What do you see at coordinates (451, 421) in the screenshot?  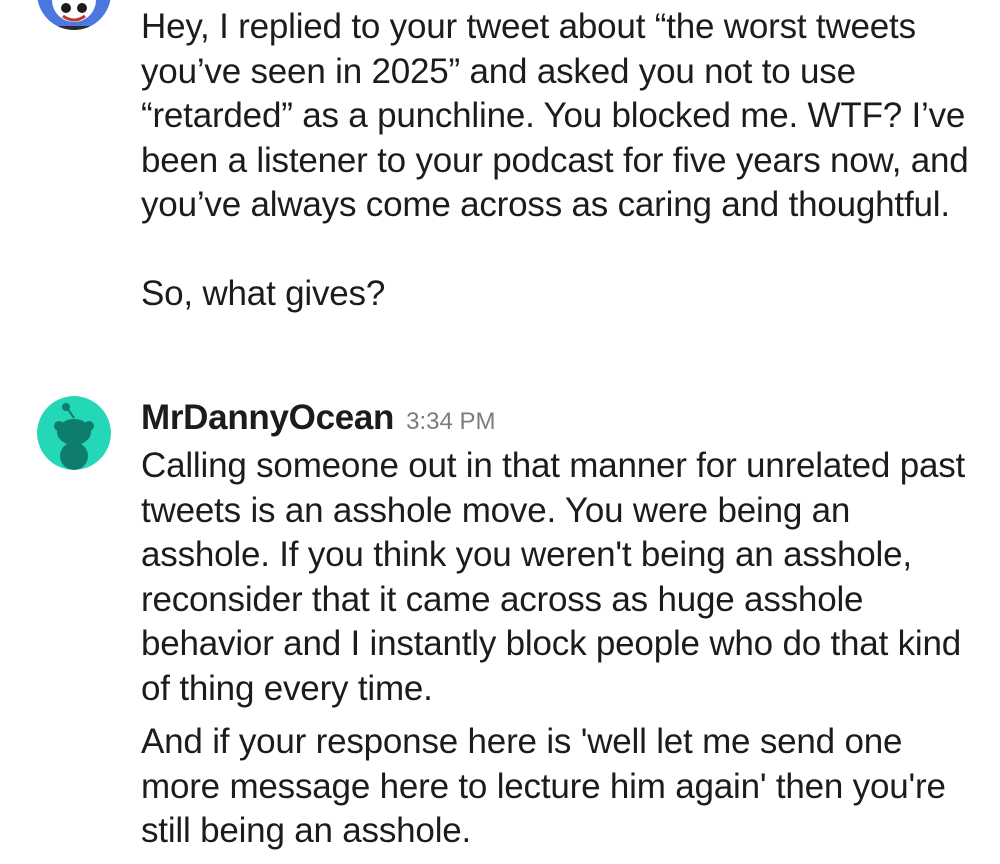 I see `message-timestamp: 3:34 PM` at bounding box center [451, 421].